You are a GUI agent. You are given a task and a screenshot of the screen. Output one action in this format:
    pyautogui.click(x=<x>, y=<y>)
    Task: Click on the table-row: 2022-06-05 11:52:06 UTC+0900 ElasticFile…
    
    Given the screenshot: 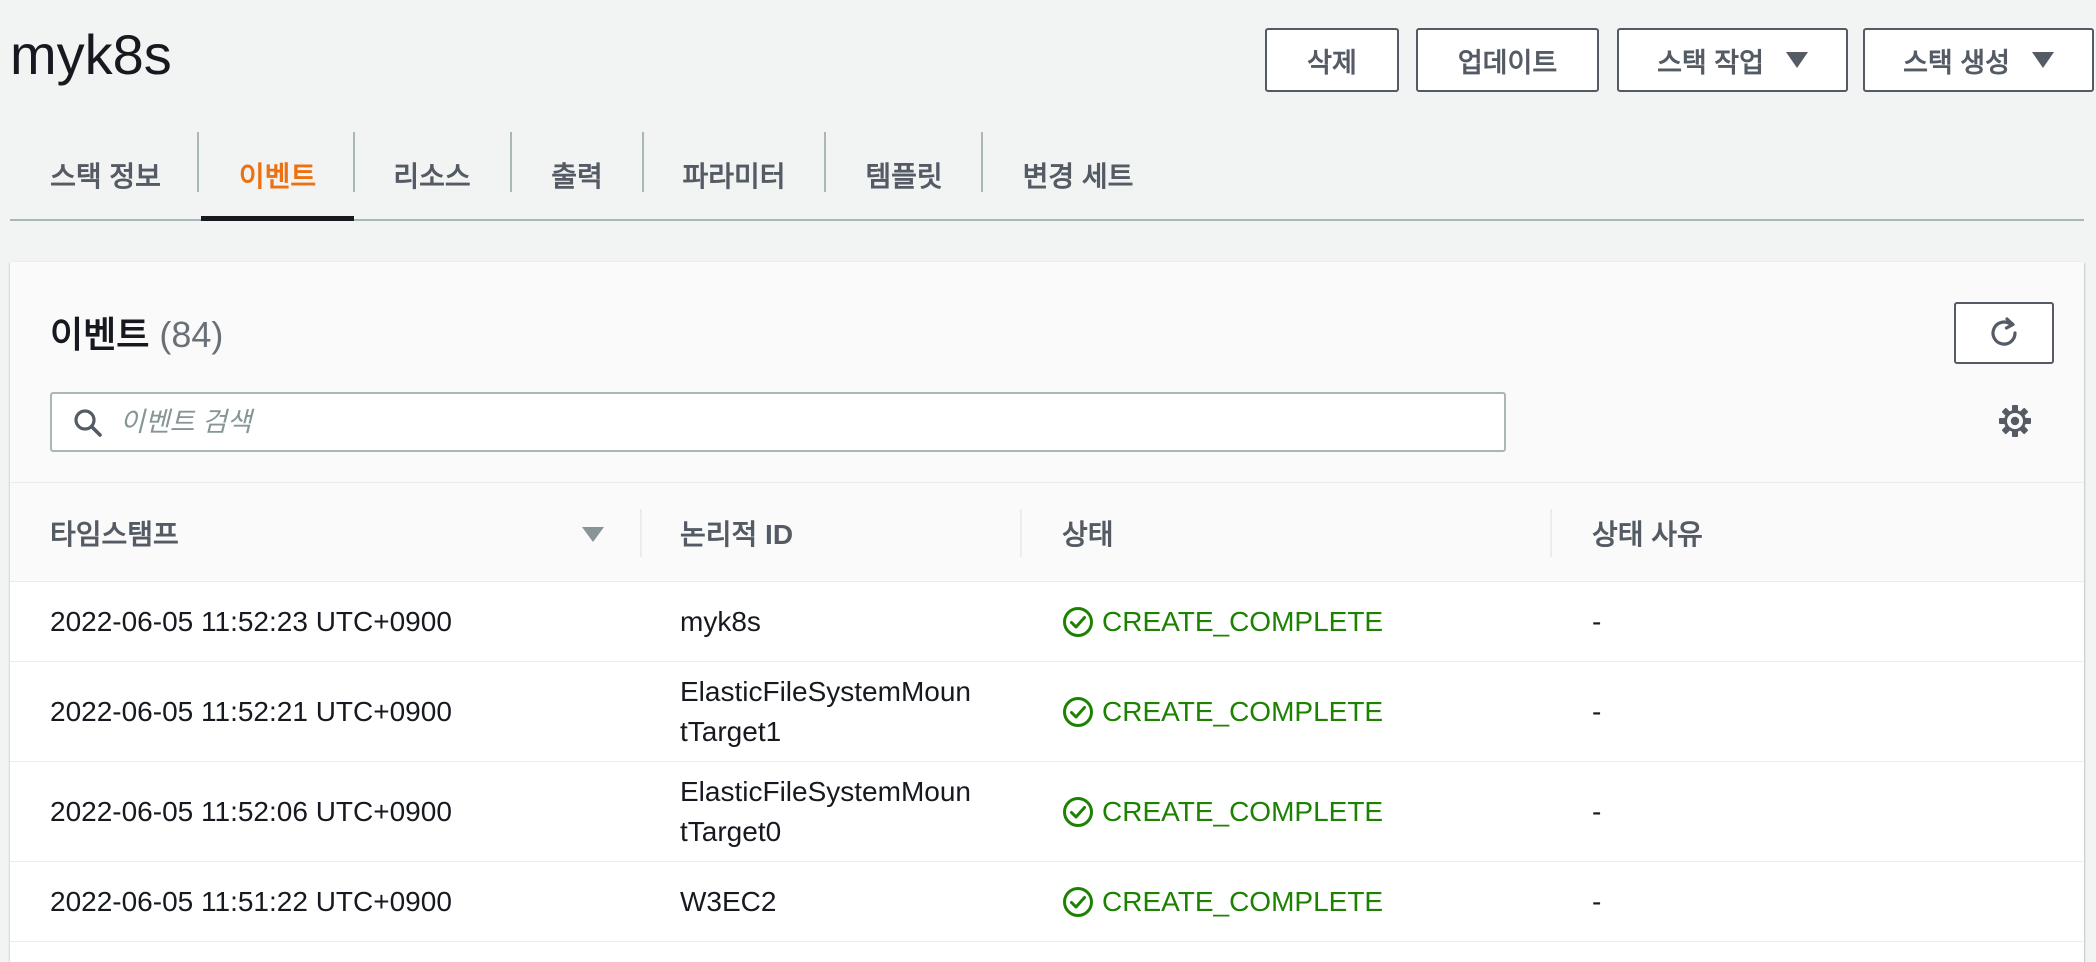 What is the action you would take?
    pyautogui.click(x=1047, y=812)
    